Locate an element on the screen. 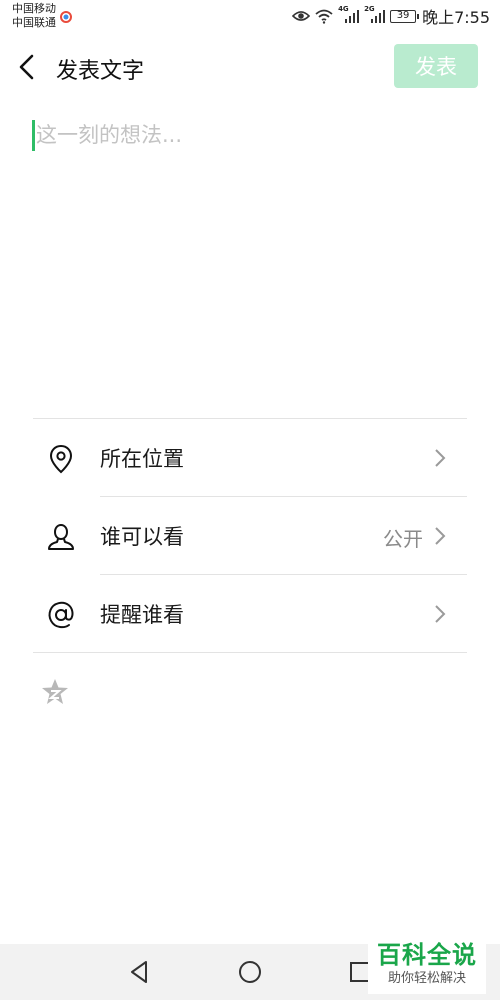  watermark-logo: 百科全说 助你轻松解决 is located at coordinates (427, 967).